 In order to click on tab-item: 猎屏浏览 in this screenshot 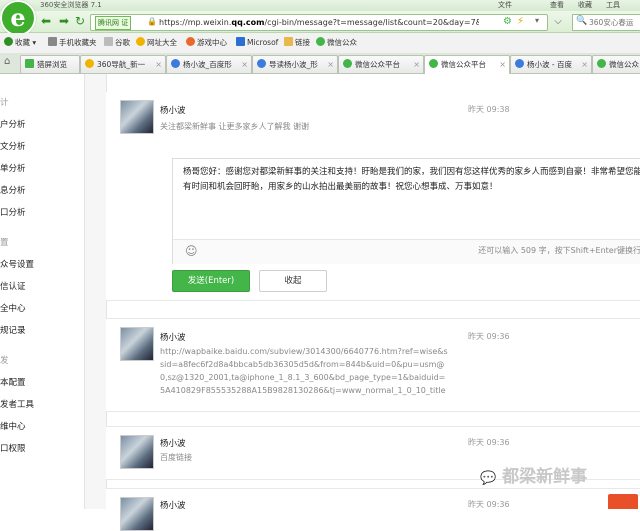, I will do `click(50, 64)`.